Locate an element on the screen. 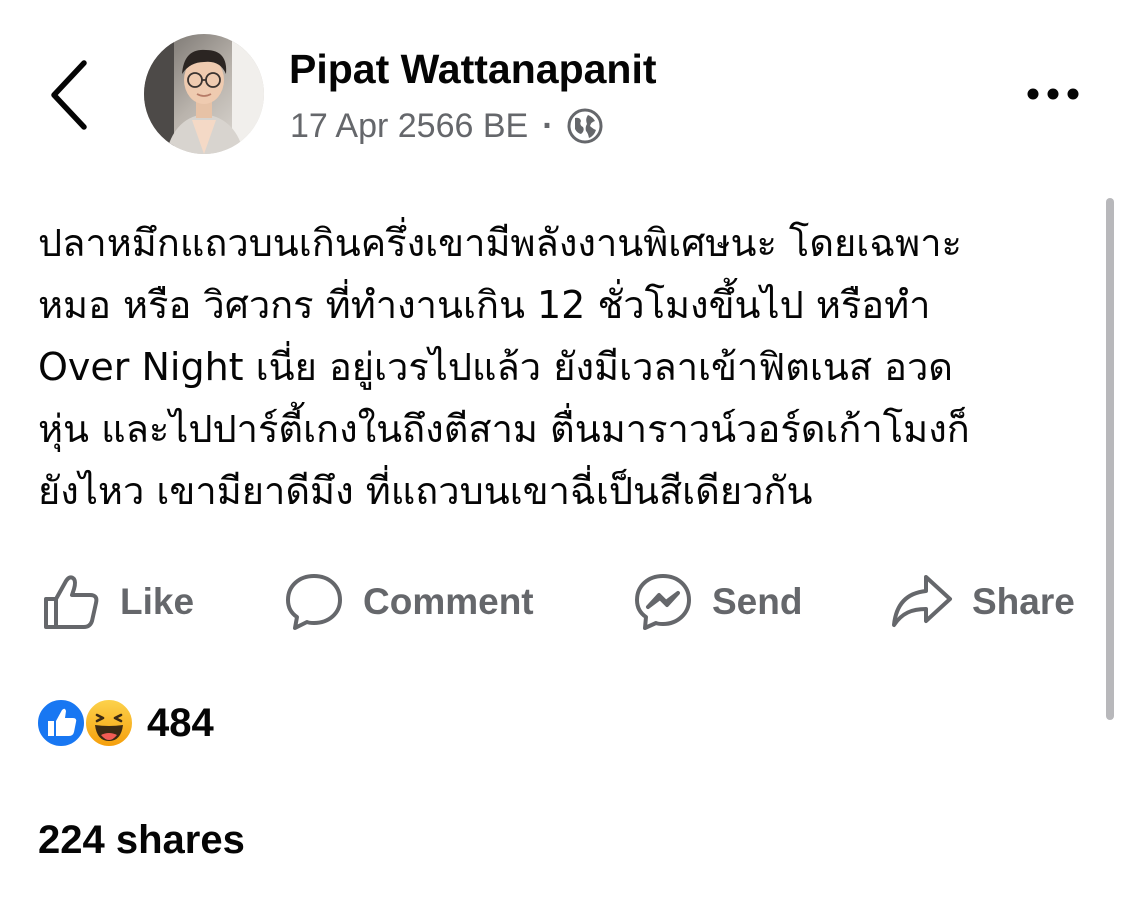 This screenshot has height=911, width=1125. avatar is located at coordinates (204, 94).